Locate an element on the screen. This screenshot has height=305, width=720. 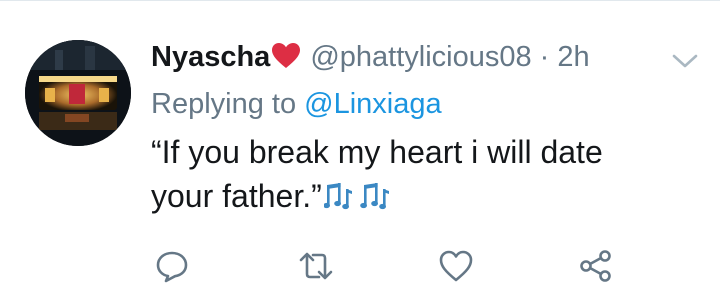
tweet-menu-button is located at coordinates (685, 61).